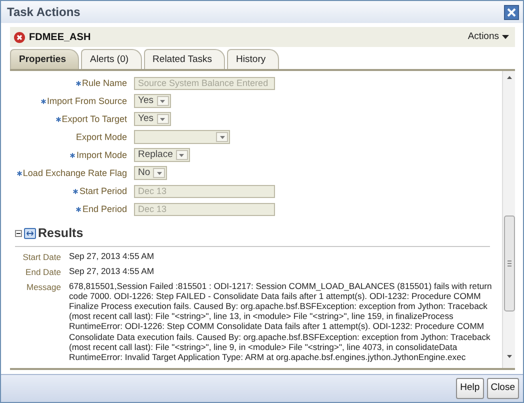  Describe the element at coordinates (18, 234) in the screenshot. I see `collapse-icon` at that location.